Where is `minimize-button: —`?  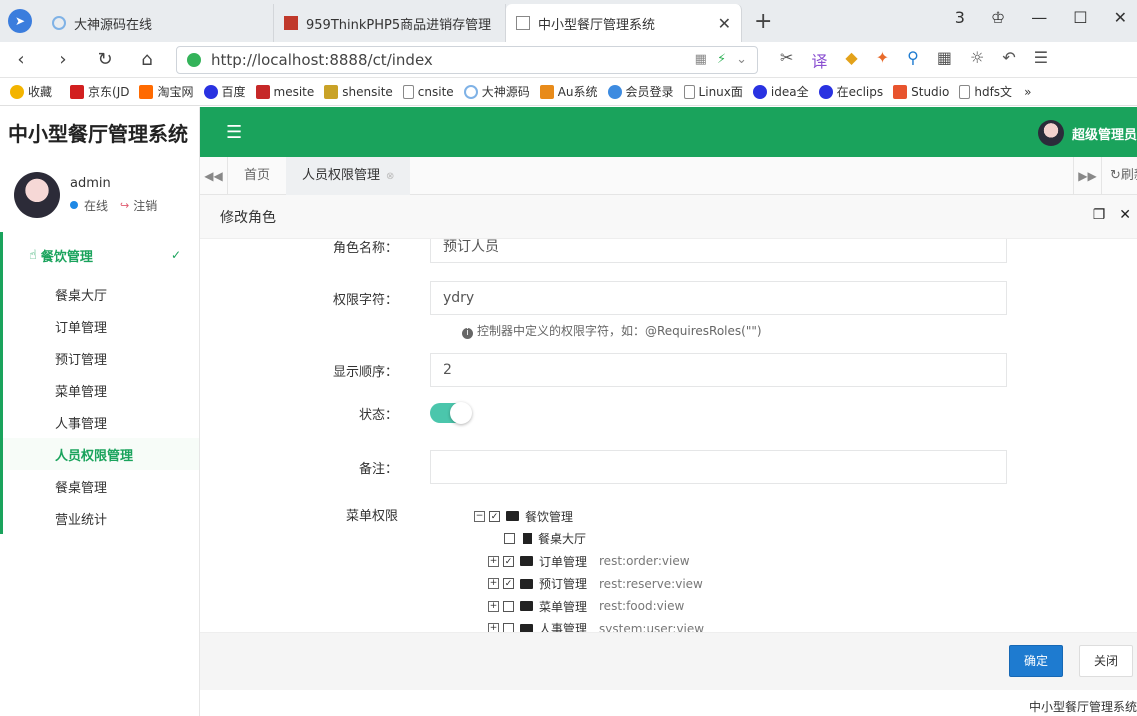
minimize-button: — is located at coordinates (1039, 17).